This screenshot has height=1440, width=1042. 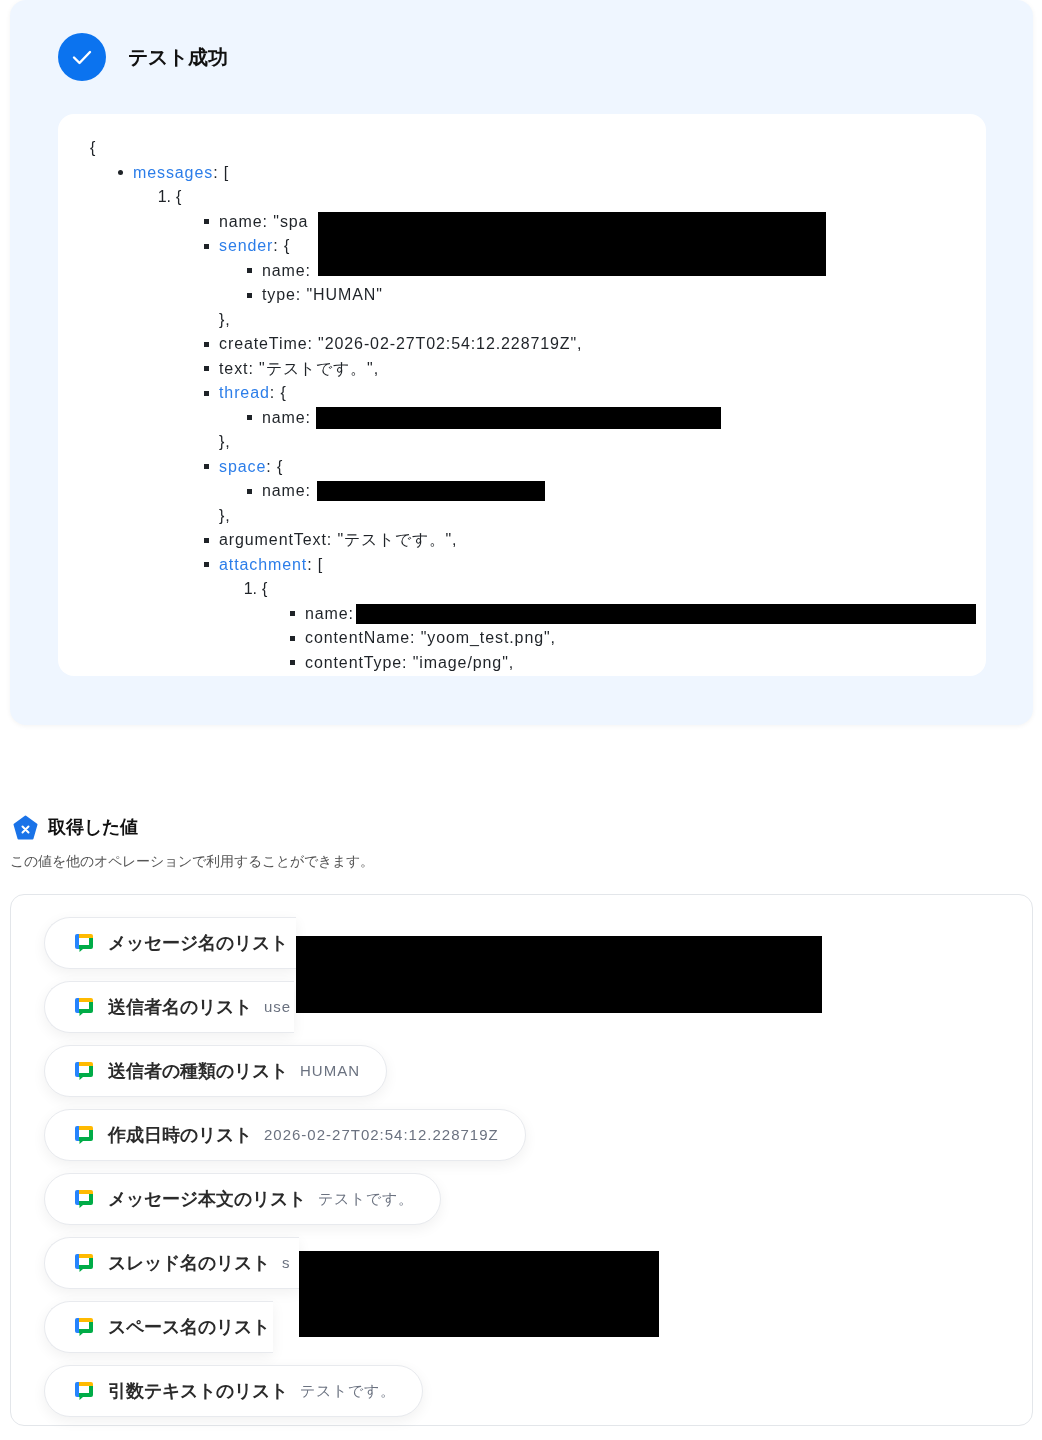 I want to click on variable-chip: メッセージ本文のリスト テストです。, so click(x=242, y=1199).